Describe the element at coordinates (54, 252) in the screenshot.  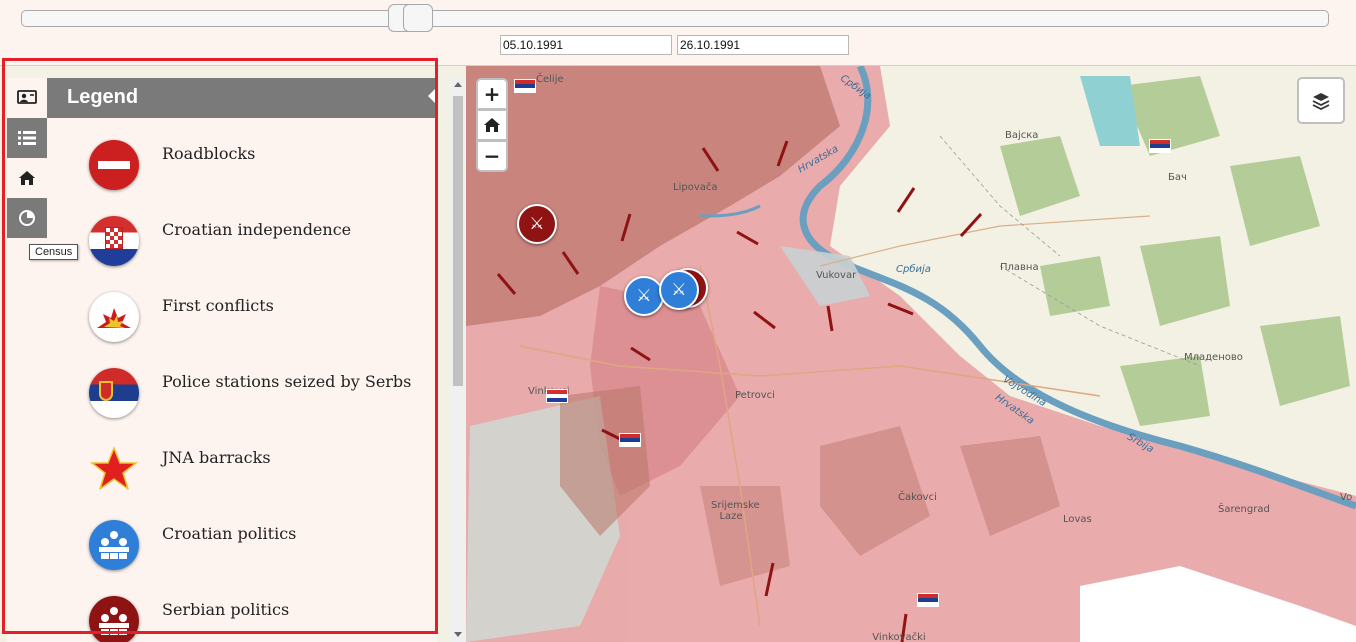
I see `census-tooltip: Census` at that location.